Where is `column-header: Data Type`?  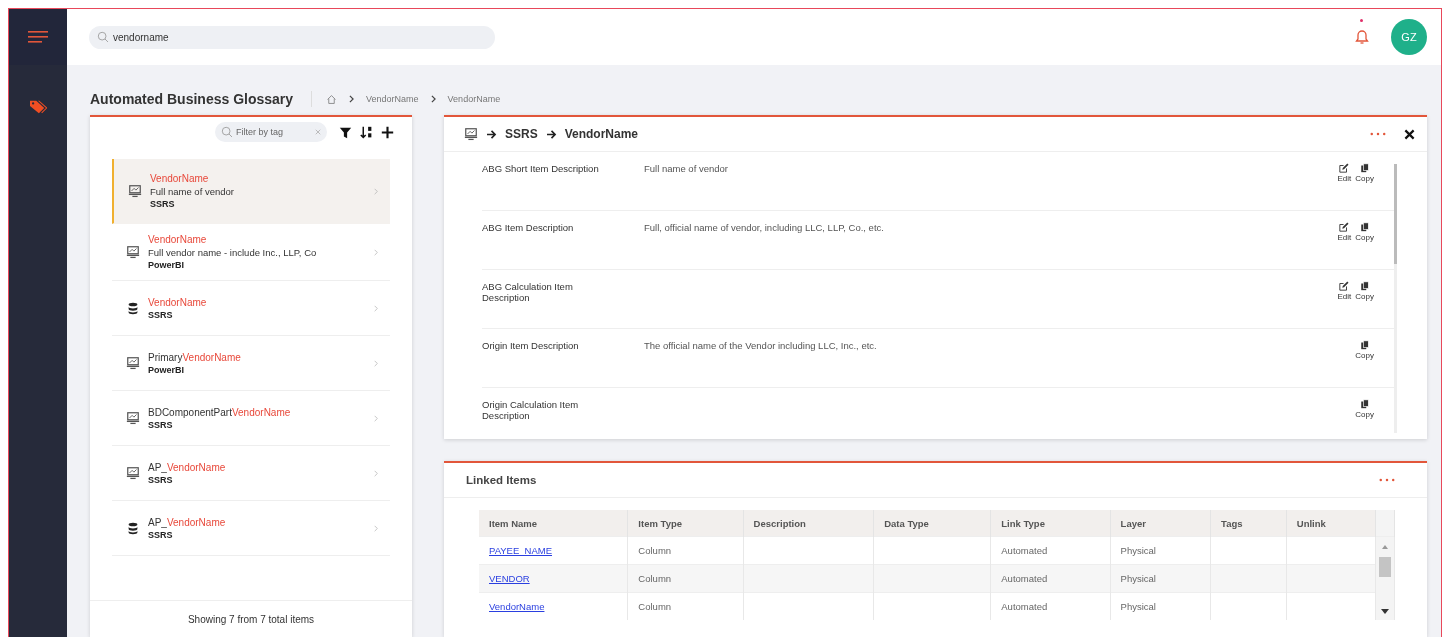 column-header: Data Type is located at coordinates (932, 523).